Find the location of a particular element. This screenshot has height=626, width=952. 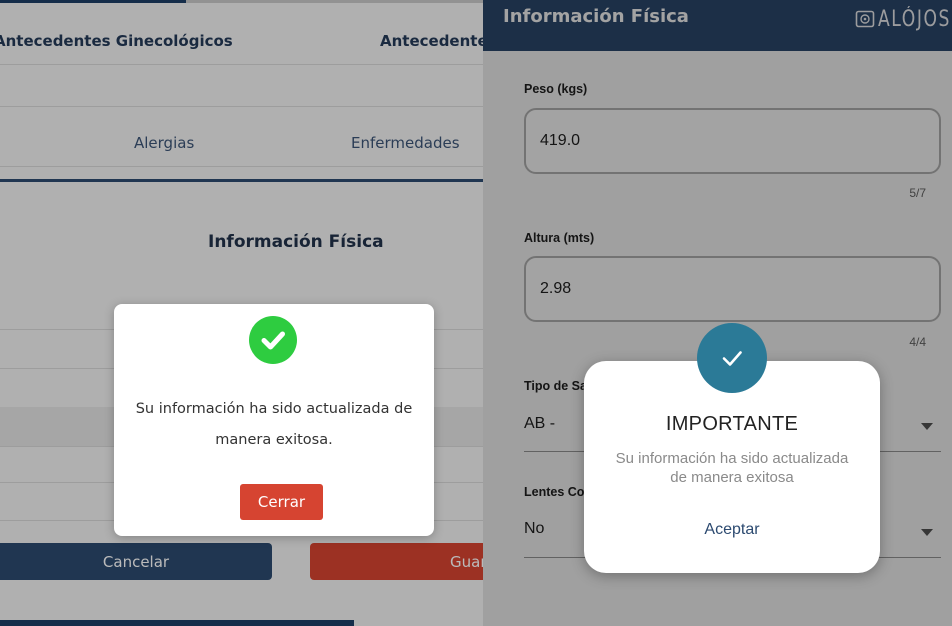

close-button: Cerrar is located at coordinates (281, 502).